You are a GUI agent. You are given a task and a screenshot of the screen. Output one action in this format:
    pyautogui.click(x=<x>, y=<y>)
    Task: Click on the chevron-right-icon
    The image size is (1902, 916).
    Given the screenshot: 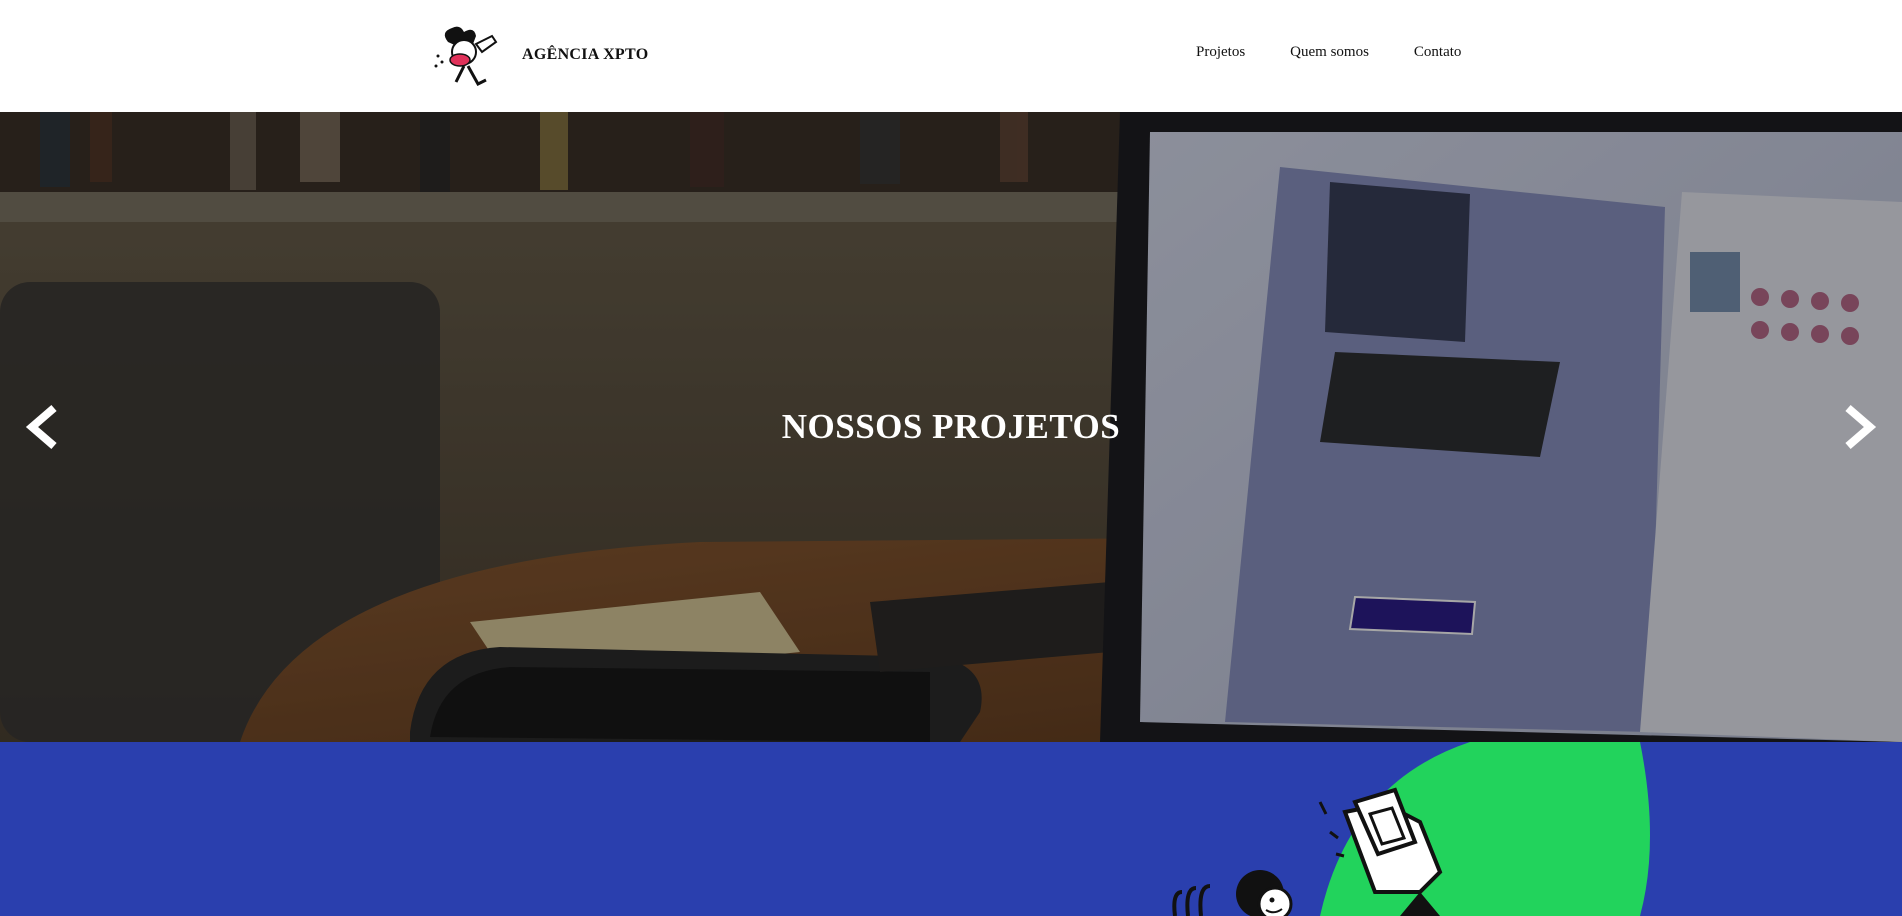 What is the action you would take?
    pyautogui.click(x=1861, y=427)
    